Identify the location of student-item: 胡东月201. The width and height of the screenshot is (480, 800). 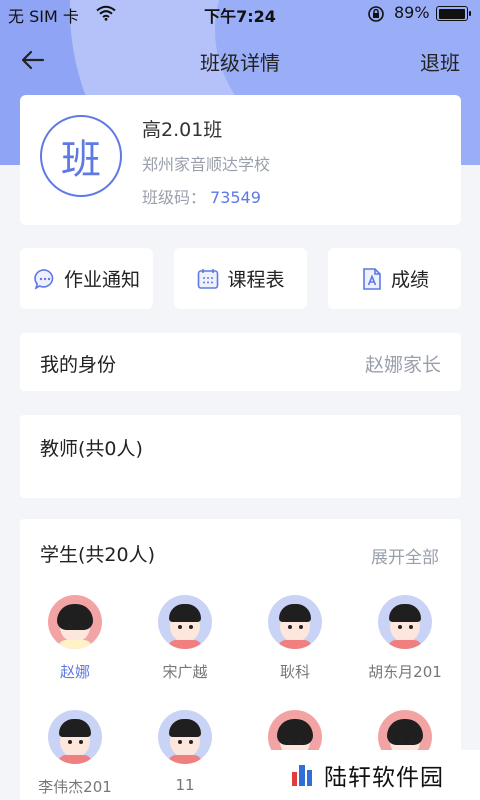
(405, 638).